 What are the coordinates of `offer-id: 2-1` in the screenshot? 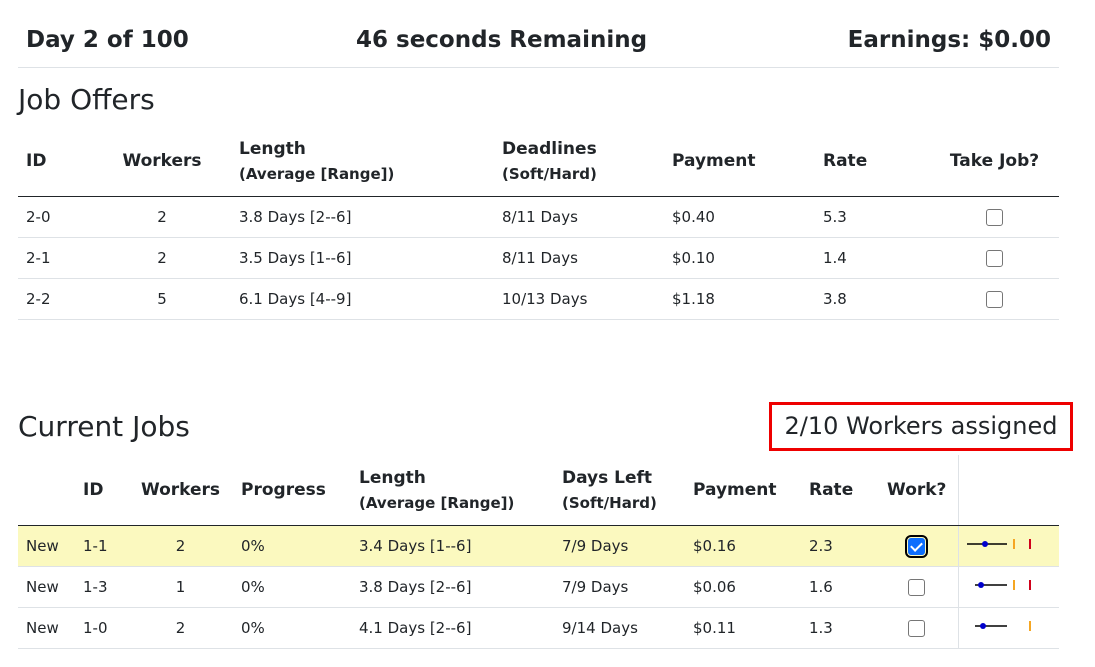 It's located at (55, 258).